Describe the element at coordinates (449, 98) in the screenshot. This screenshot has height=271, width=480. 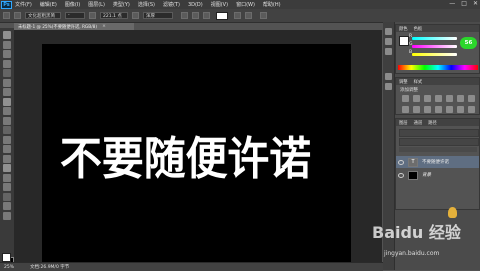
I see `vibrance-icon` at that location.